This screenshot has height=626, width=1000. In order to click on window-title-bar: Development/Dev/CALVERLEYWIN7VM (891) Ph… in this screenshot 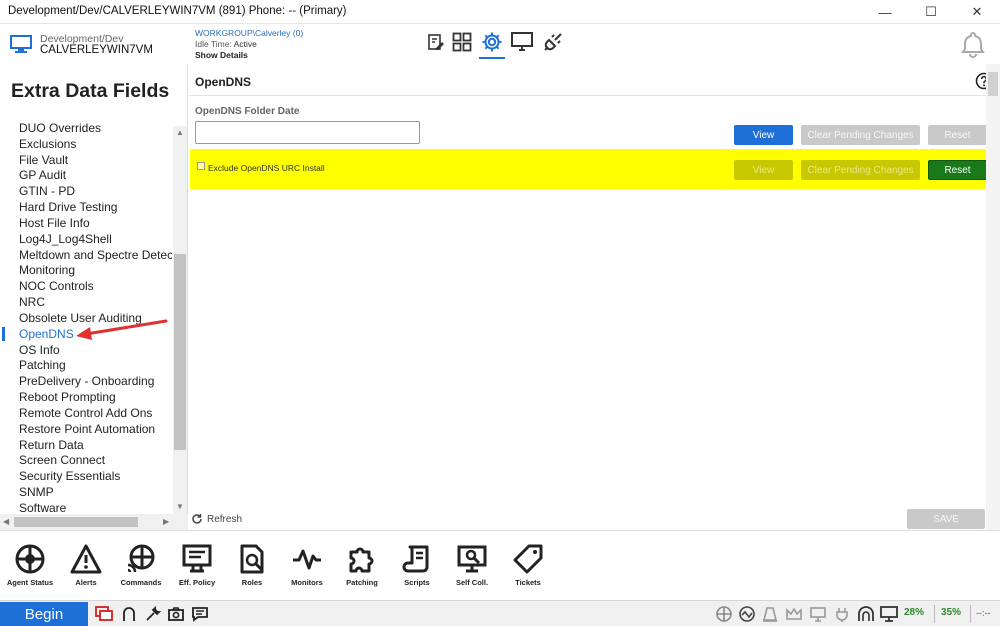, I will do `click(500, 12)`.